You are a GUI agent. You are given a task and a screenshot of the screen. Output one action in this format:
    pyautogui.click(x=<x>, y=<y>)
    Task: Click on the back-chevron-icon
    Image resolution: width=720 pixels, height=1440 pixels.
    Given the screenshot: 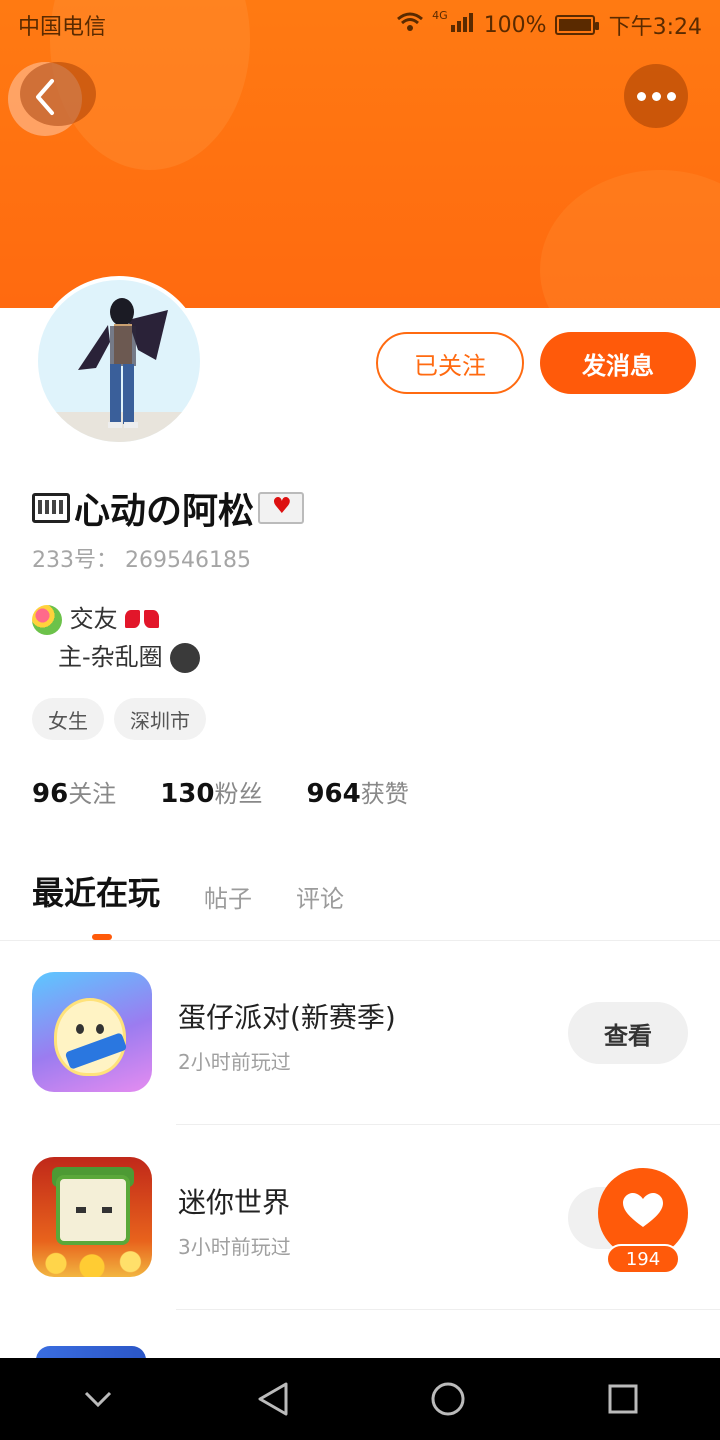 What is the action you would take?
    pyautogui.click(x=45, y=99)
    